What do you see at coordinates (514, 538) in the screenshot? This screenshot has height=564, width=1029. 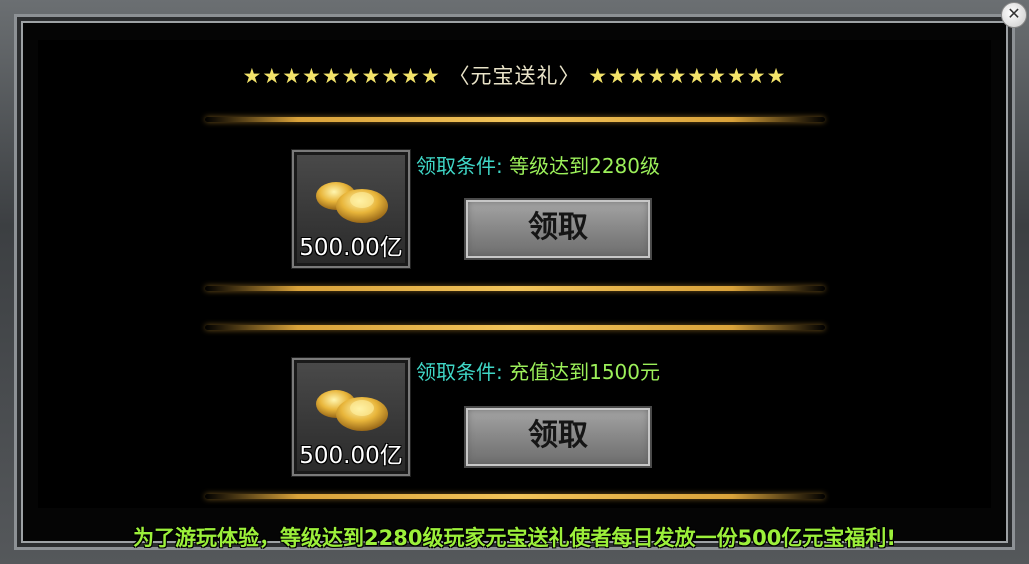 I see `footer-notice: 为了游玩体验，等级达到2280级玩家元宝送礼使者每日发放一份500亿元宝福利!` at bounding box center [514, 538].